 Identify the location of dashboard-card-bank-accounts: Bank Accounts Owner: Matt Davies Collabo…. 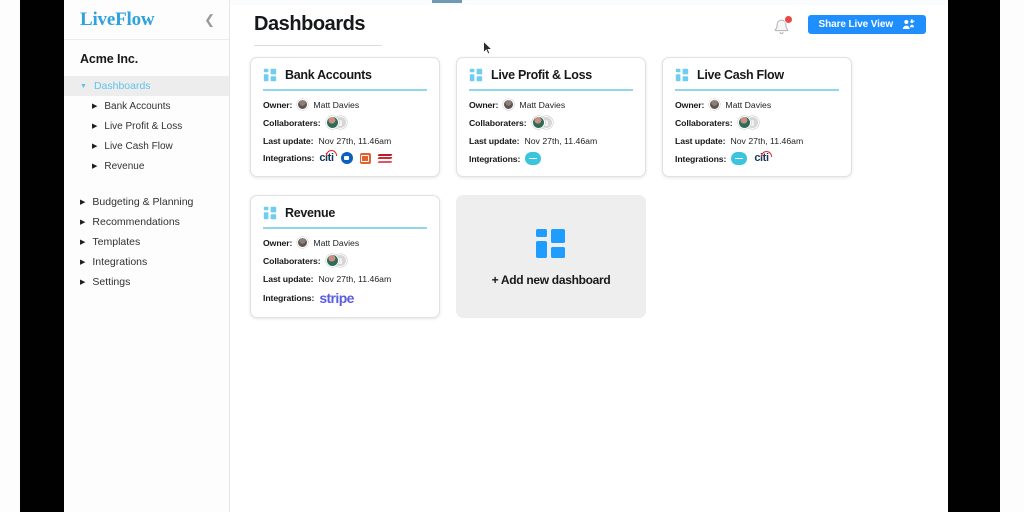
(345, 117).